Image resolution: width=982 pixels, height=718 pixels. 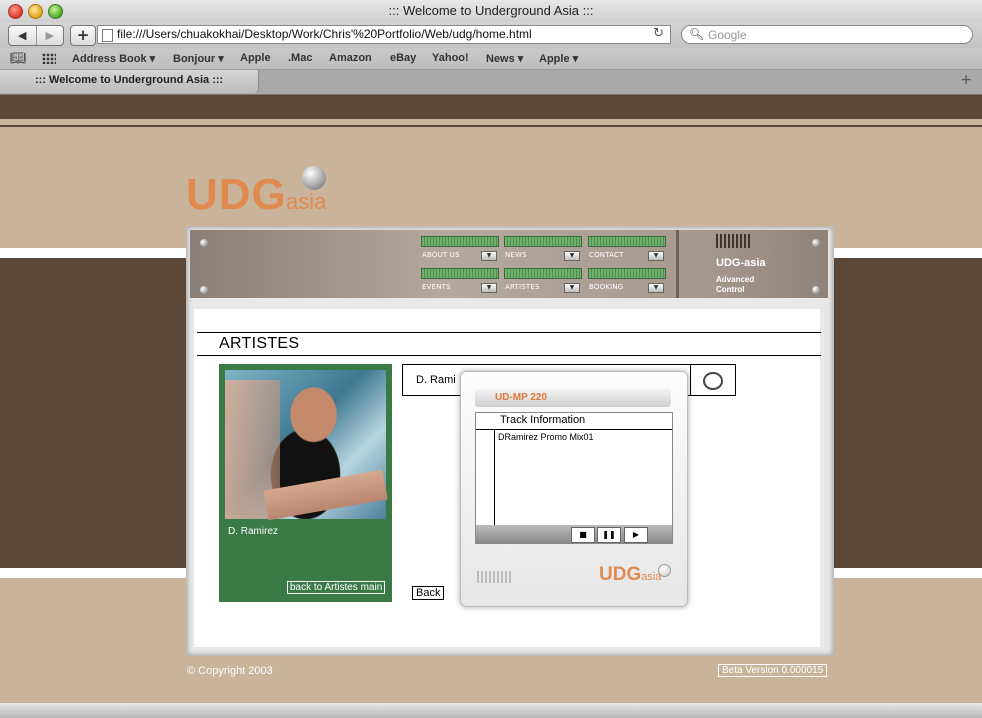 What do you see at coordinates (609, 535) in the screenshot?
I see `pause-icon: ❚❚` at bounding box center [609, 535].